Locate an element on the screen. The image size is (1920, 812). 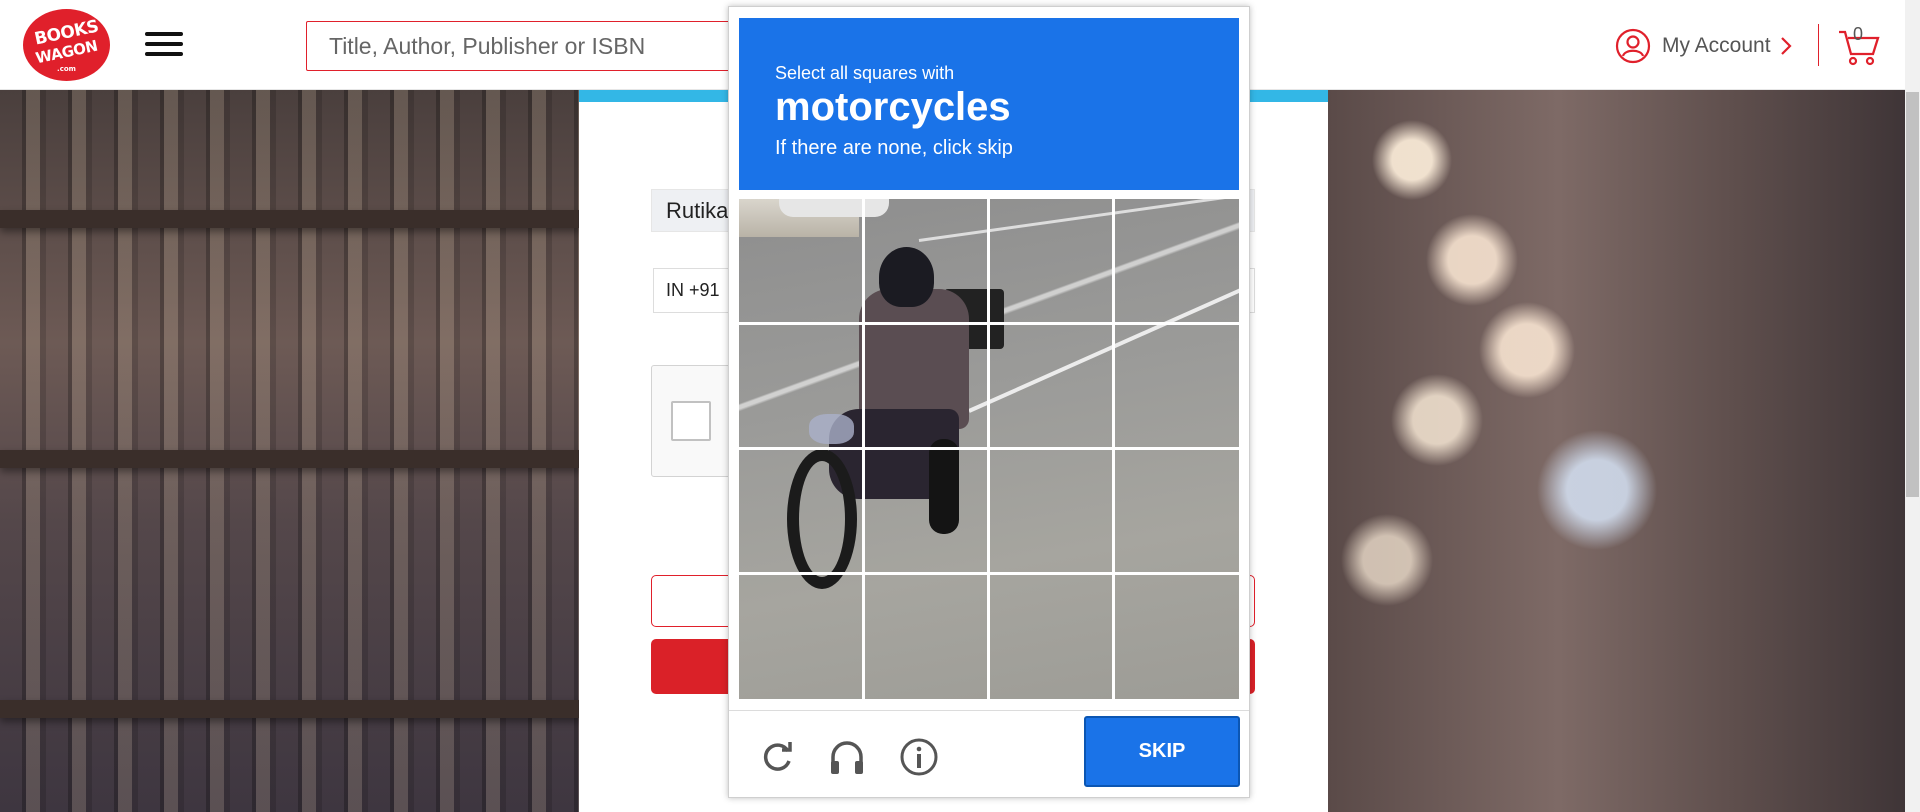
scrollbar-thumb is located at coordinates (1912, 294).